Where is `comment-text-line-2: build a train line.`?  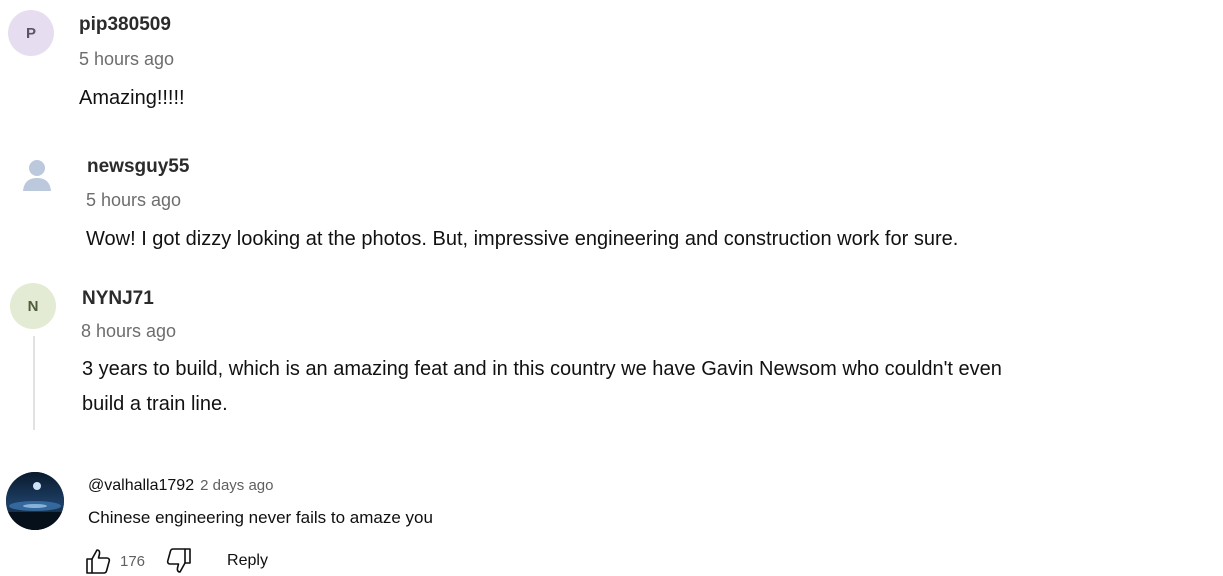 comment-text-line-2: build a train line. is located at coordinates (155, 404).